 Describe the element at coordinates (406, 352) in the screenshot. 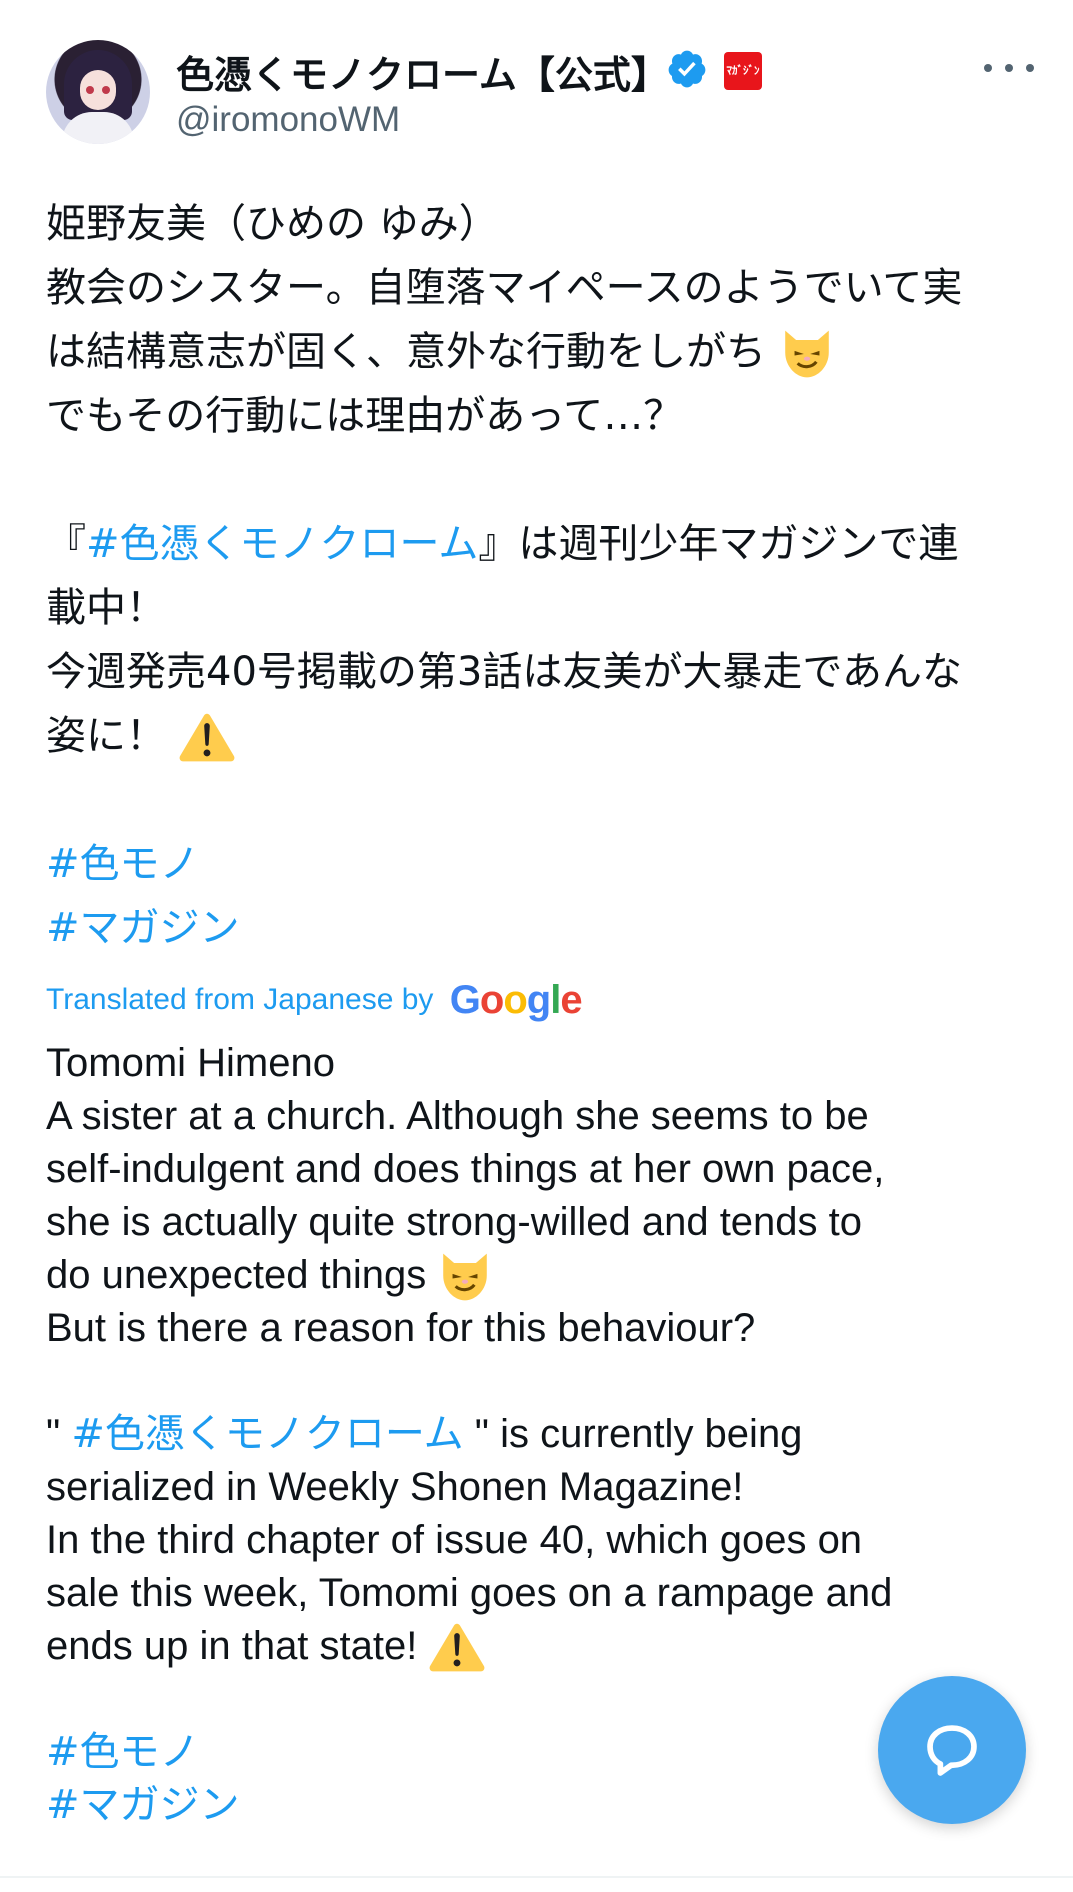

I see `tweet-text: は結構意志が固く、意外な行動をしがち` at that location.